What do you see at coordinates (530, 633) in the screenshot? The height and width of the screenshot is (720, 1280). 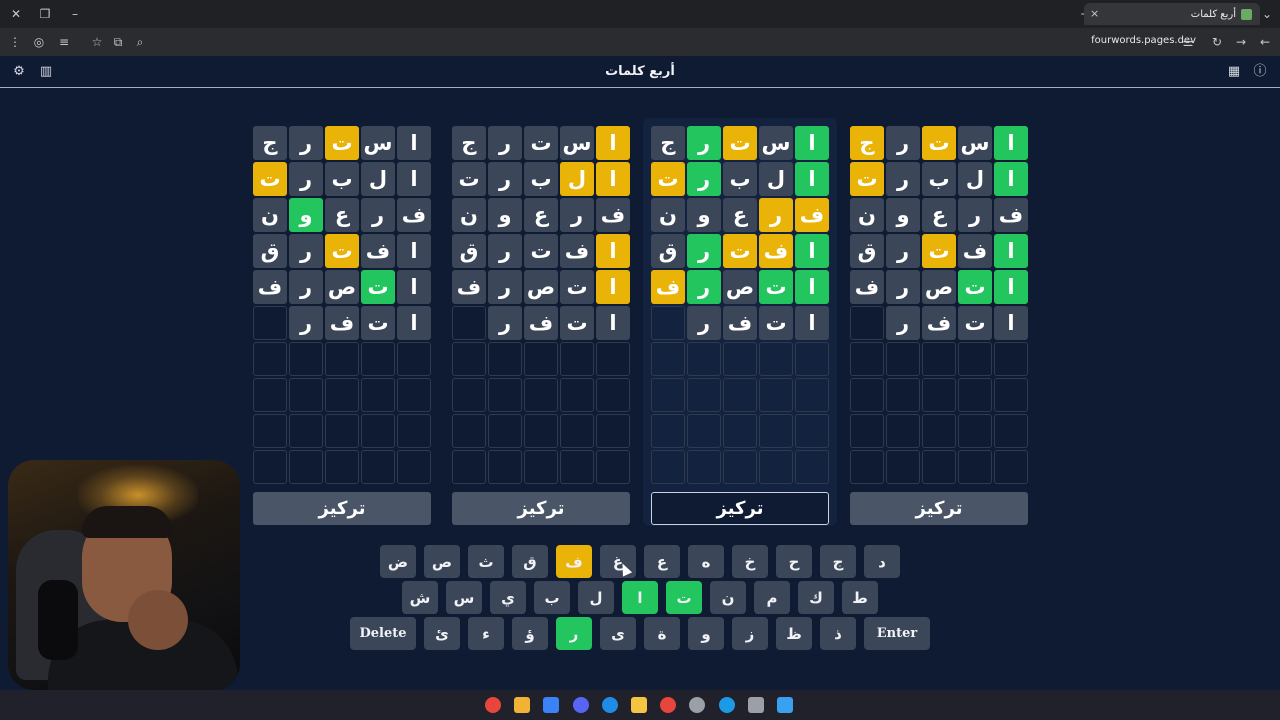 I see `letter-key: ؤ` at bounding box center [530, 633].